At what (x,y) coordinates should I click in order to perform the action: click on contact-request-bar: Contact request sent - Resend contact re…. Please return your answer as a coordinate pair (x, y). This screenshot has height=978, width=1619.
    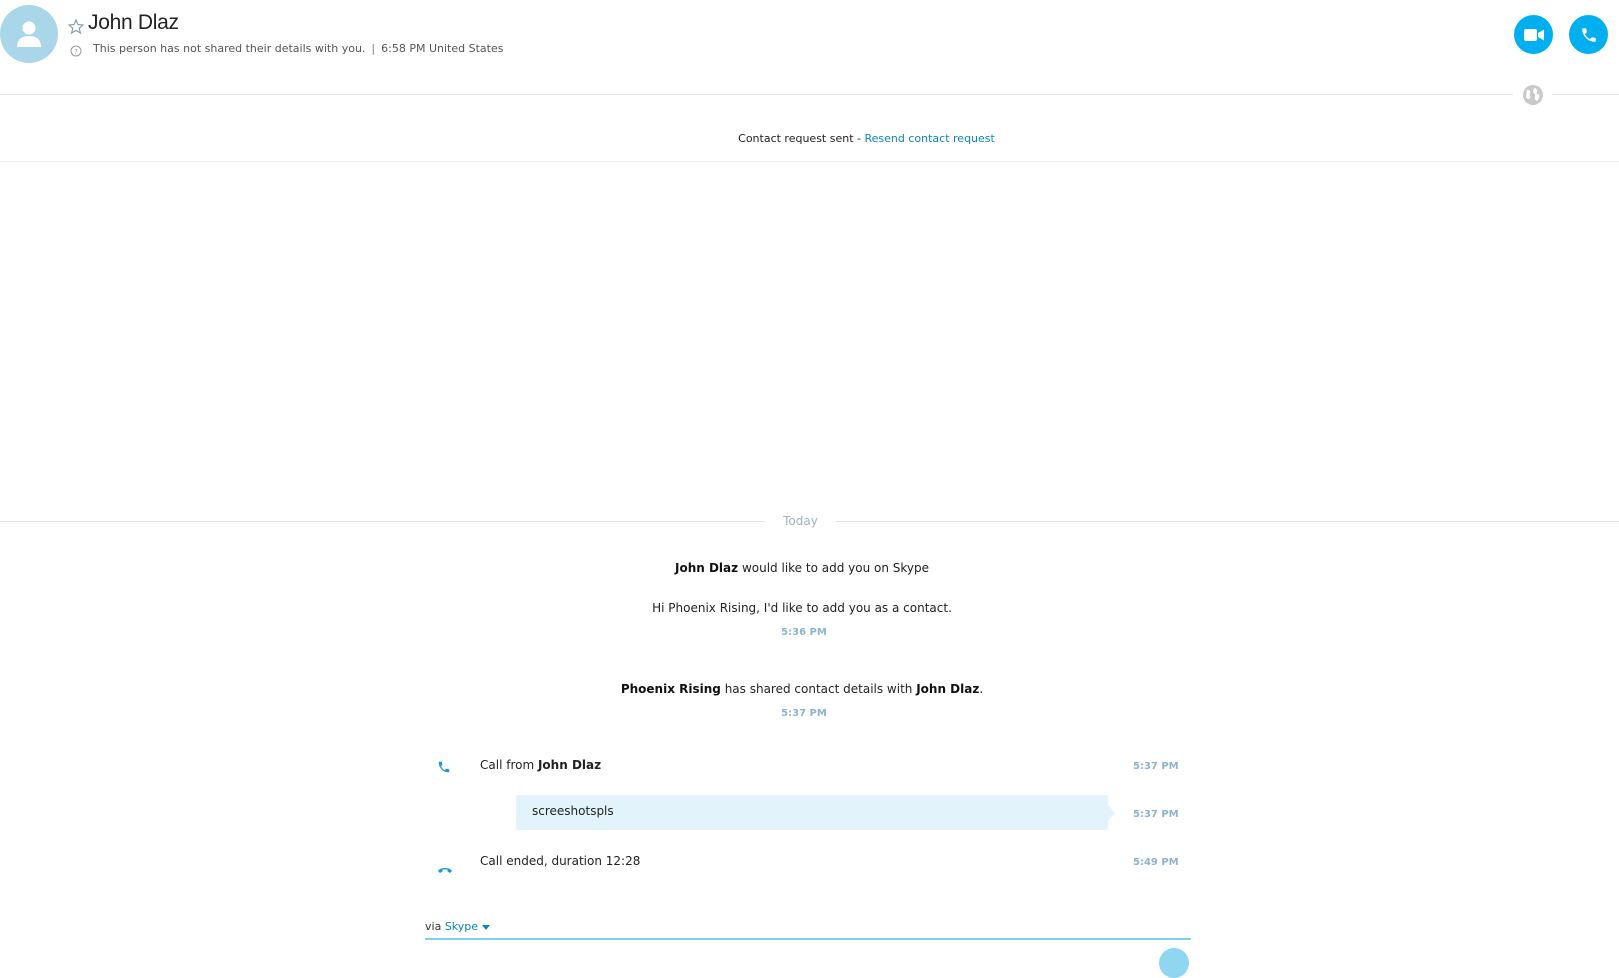
    Looking at the image, I should click on (809, 138).